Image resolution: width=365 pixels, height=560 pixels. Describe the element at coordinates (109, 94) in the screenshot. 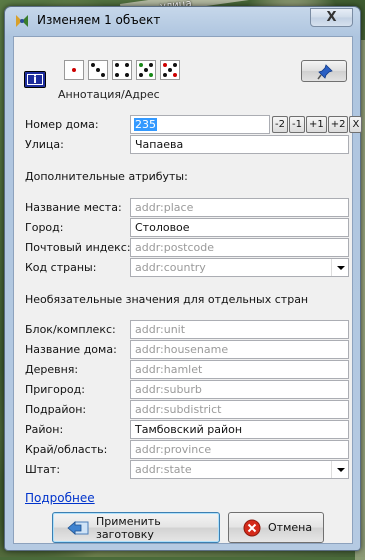

I see `preset-caption: Аннотация/Адрес` at that location.